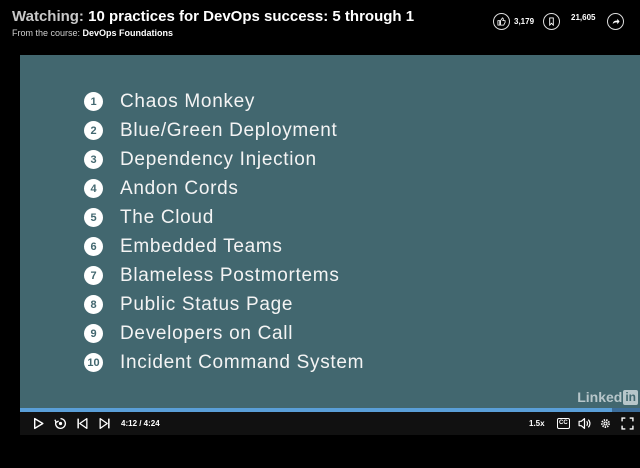 Image resolution: width=640 pixels, height=468 pixels. I want to click on practice-number-badge: 4, so click(93, 188).